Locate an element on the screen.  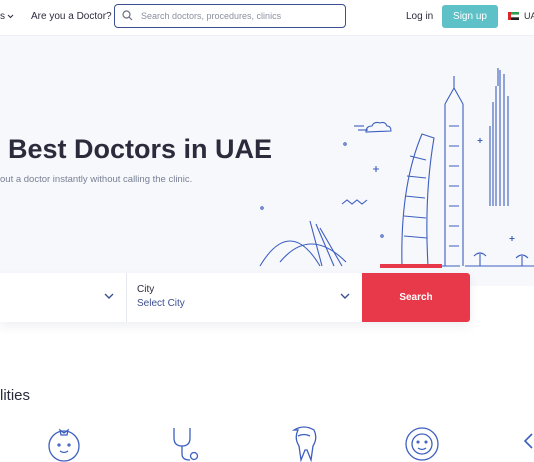
face-icon is located at coordinates (422, 443).